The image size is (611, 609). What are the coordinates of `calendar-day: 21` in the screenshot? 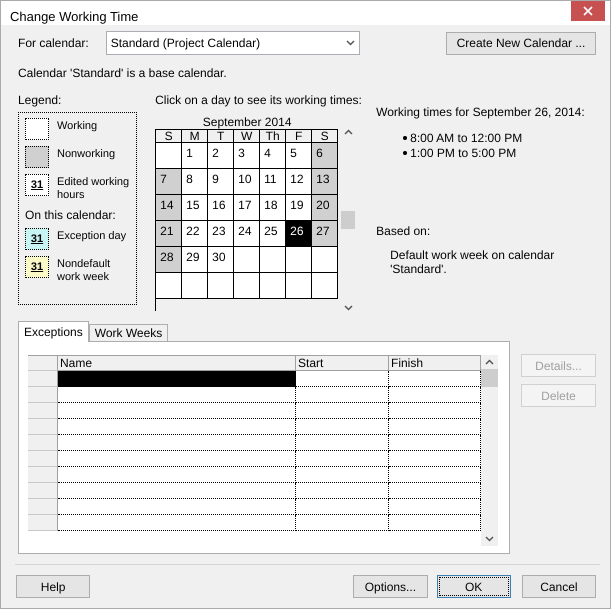 It's located at (169, 234).